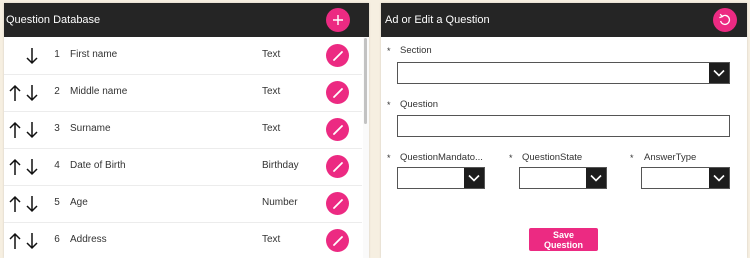 Image resolution: width=750 pixels, height=258 pixels. Describe the element at coordinates (53, 20) in the screenshot. I see `question-database-title: Question Database` at that location.